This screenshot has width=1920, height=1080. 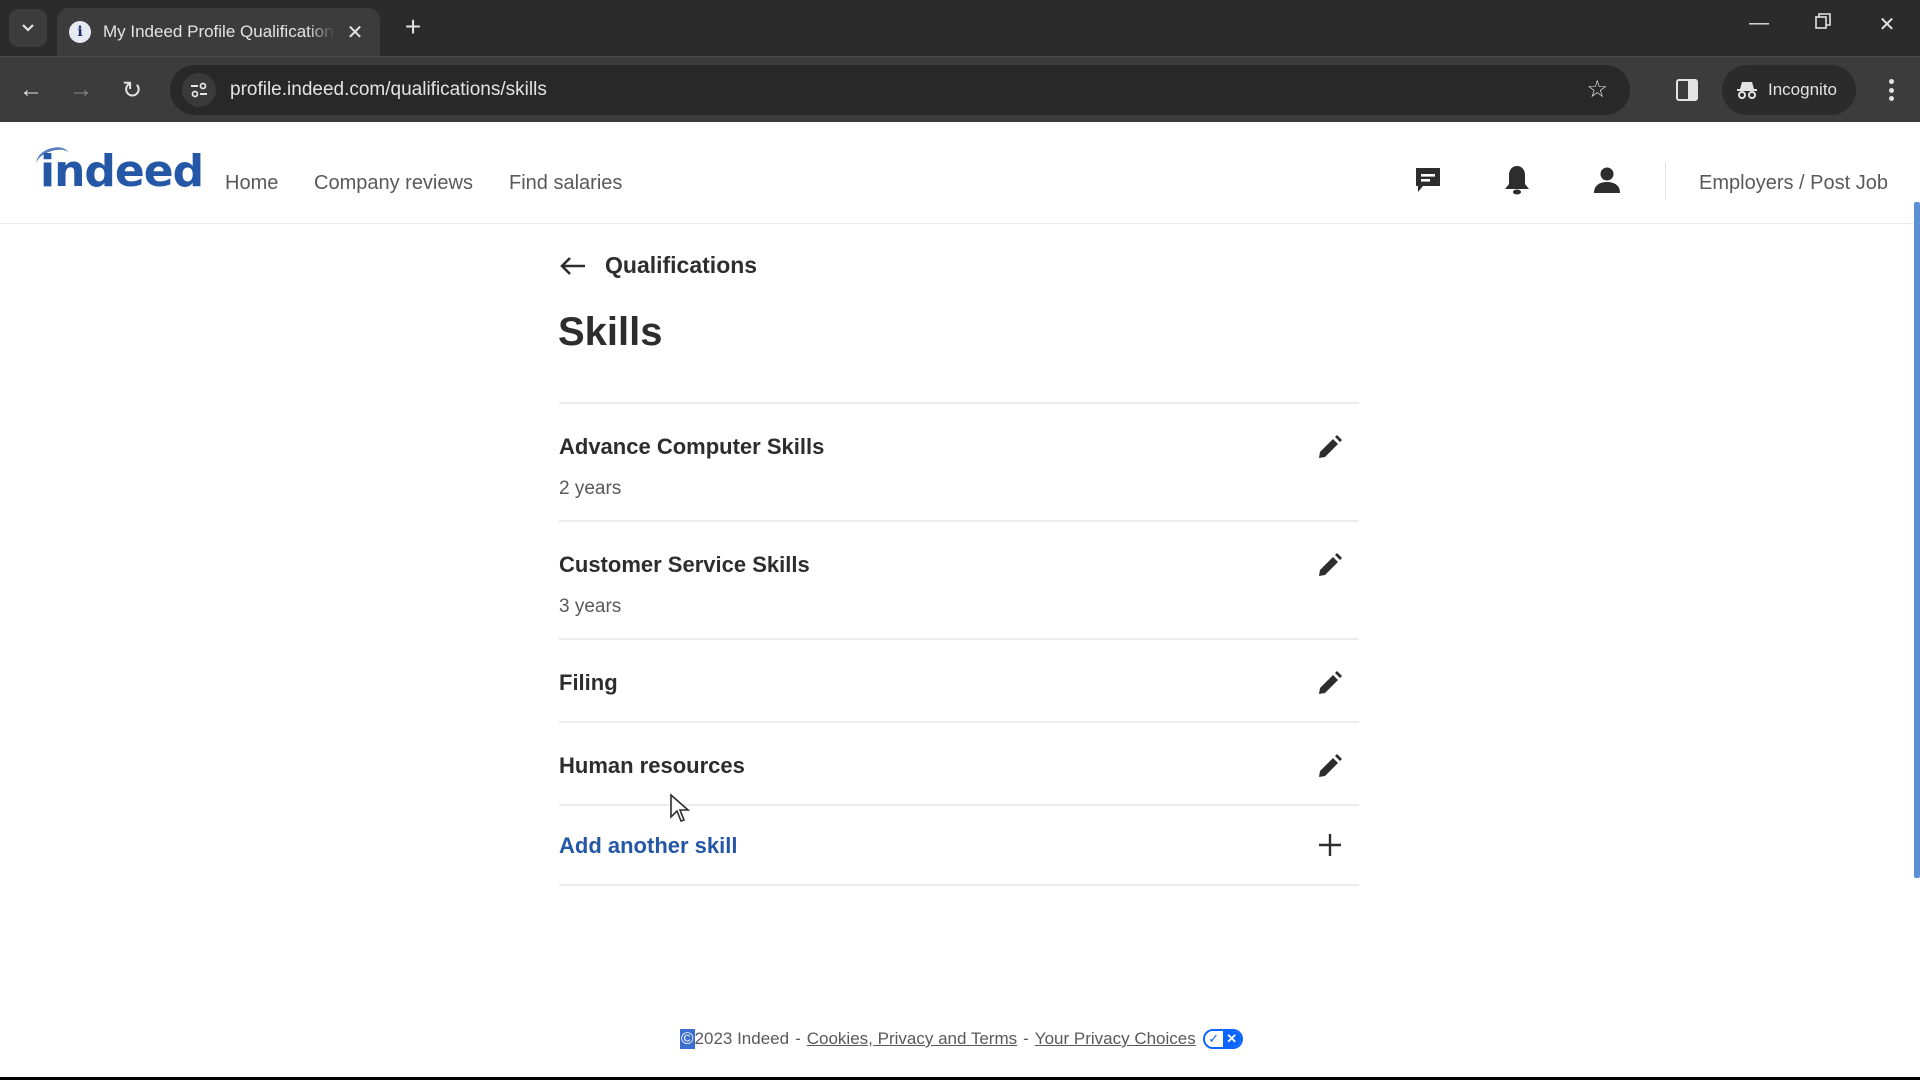 What do you see at coordinates (572, 265) in the screenshot?
I see `back-arrow-icon` at bounding box center [572, 265].